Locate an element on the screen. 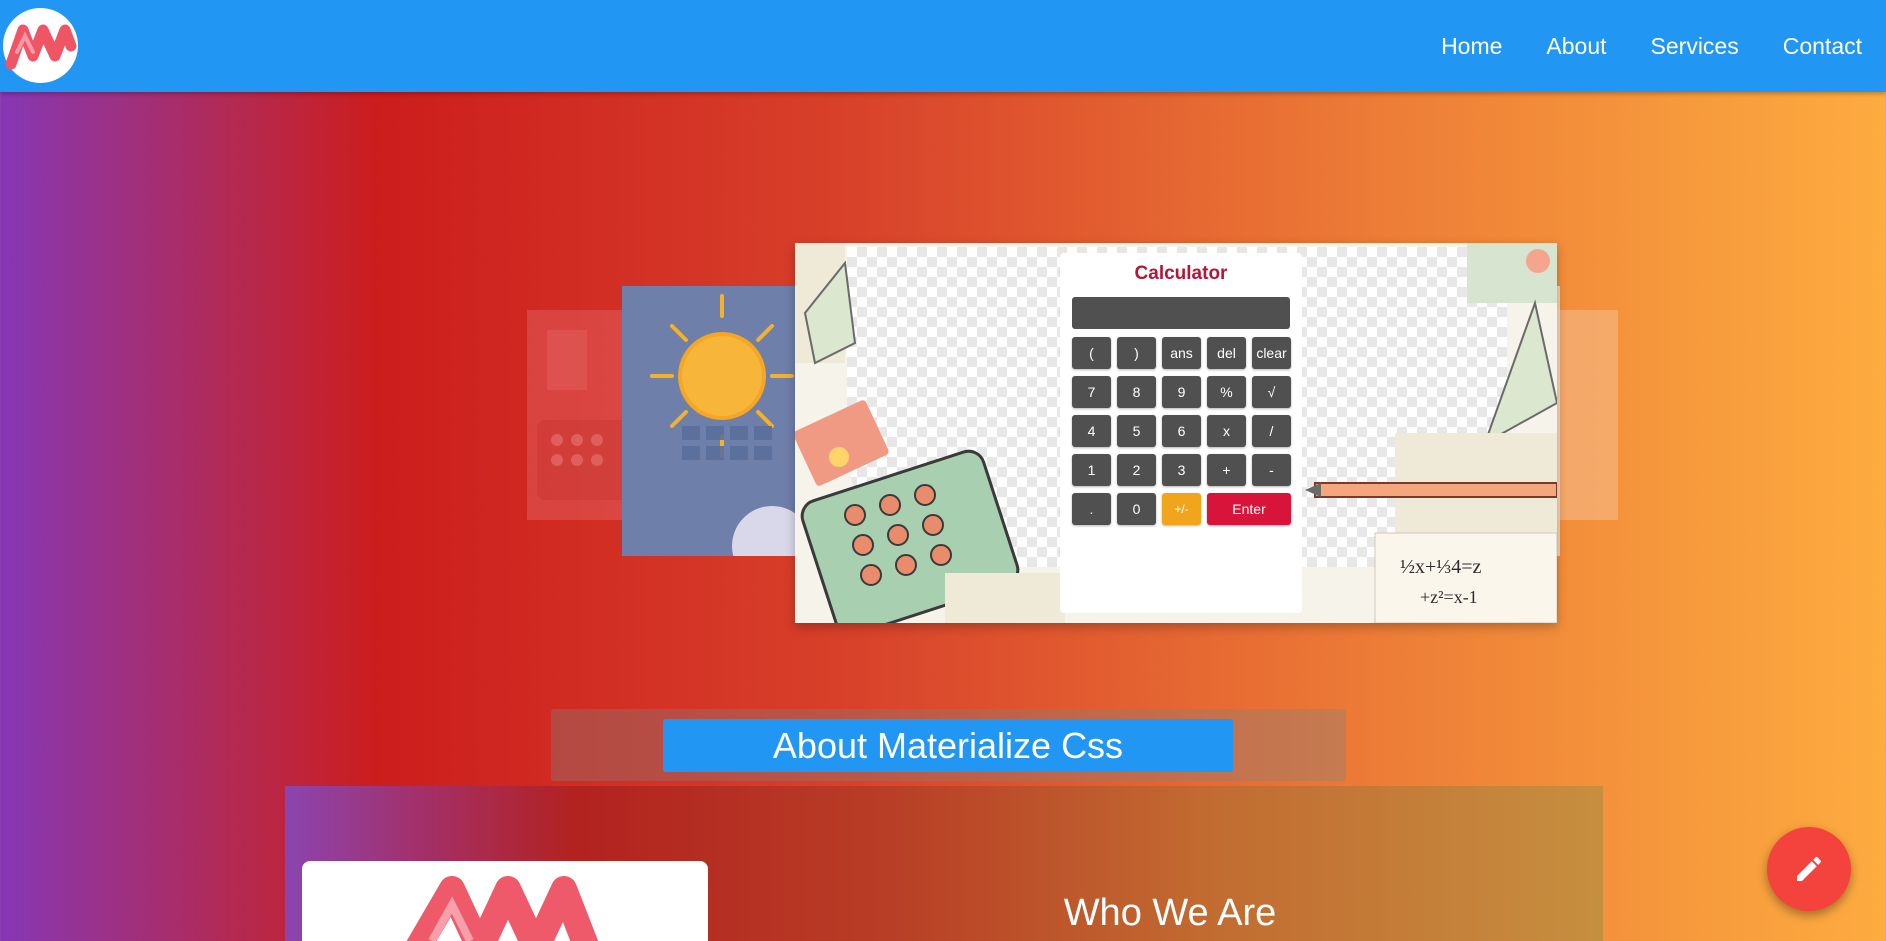 This screenshot has height=941, width=1886. calc-btn-enter: Enter is located at coordinates (1249, 509).